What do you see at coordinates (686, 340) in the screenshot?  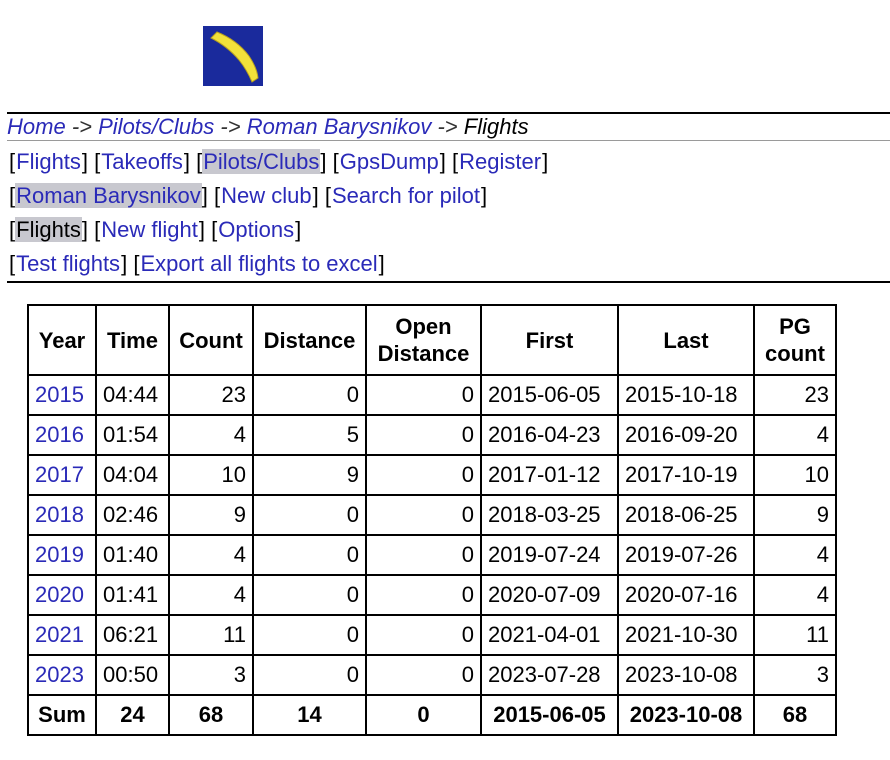 I see `last-header: Last` at bounding box center [686, 340].